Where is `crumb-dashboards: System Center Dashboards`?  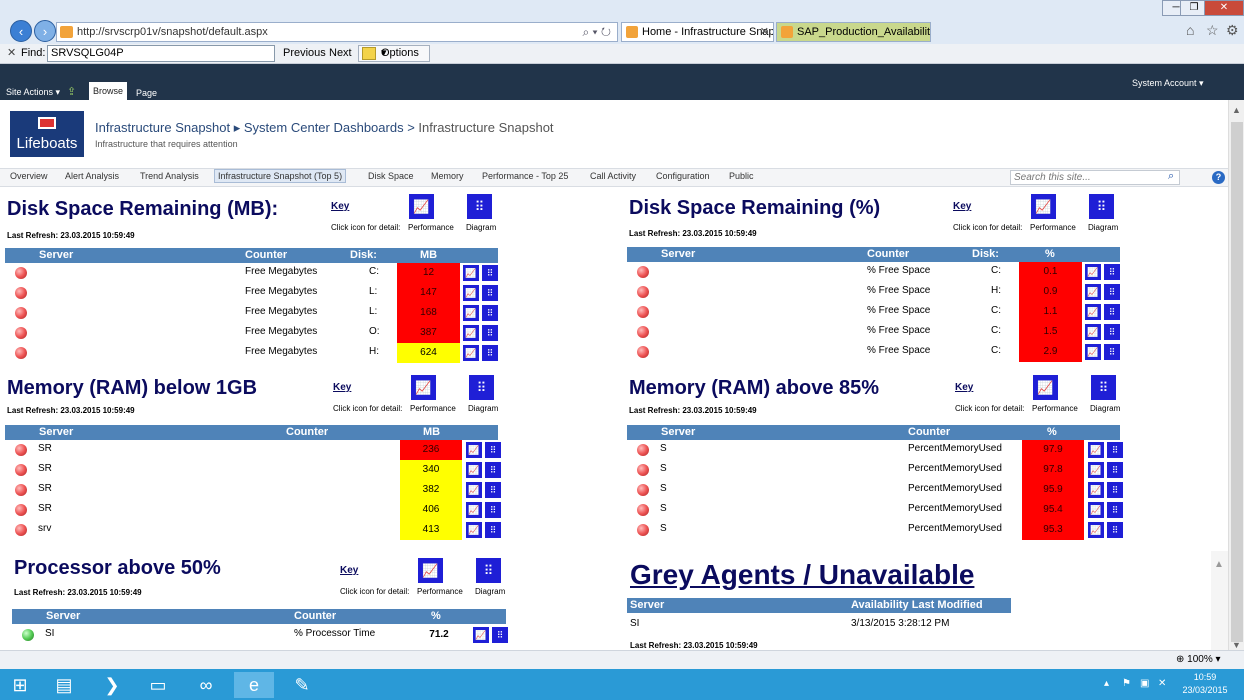 crumb-dashboards: System Center Dashboards is located at coordinates (324, 127).